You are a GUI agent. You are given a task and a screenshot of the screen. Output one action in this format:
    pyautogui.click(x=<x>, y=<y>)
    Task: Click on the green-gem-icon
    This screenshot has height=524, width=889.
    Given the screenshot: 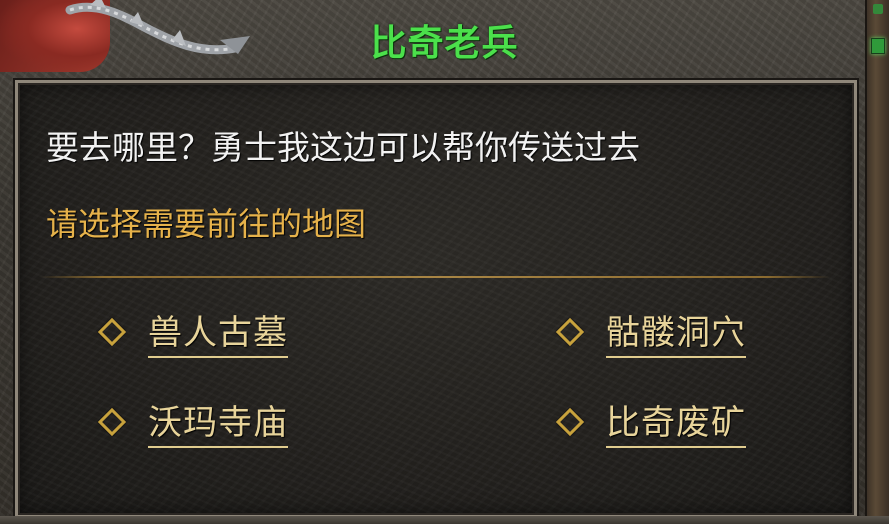 What is the action you would take?
    pyautogui.click(x=878, y=9)
    